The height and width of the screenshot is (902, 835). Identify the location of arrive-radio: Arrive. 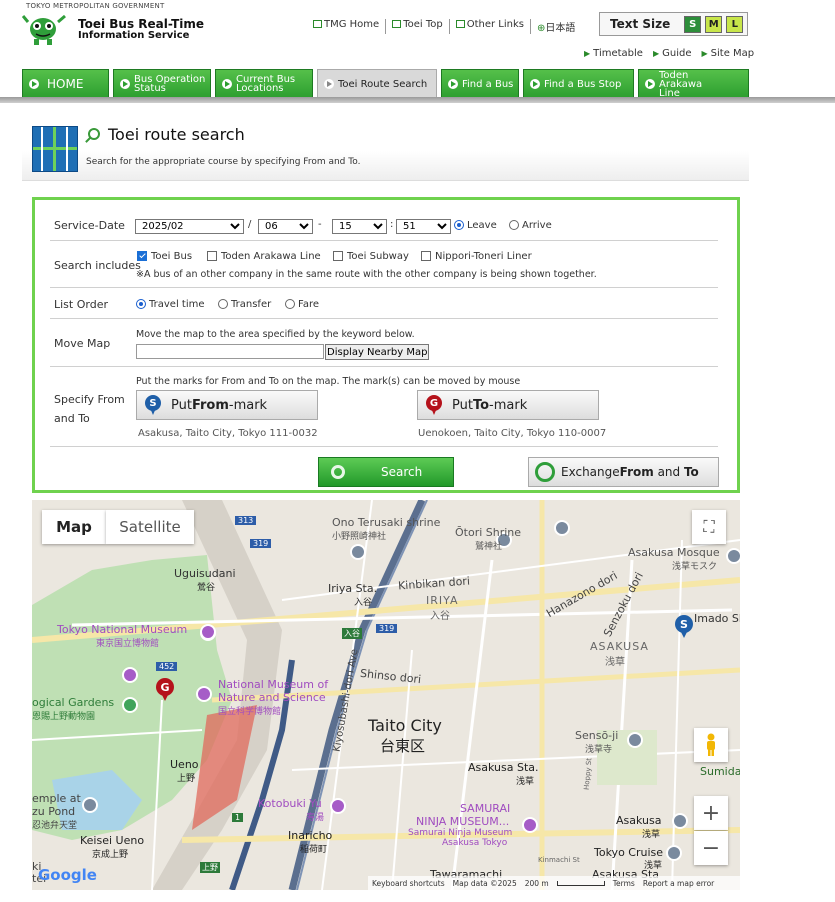
(530, 225).